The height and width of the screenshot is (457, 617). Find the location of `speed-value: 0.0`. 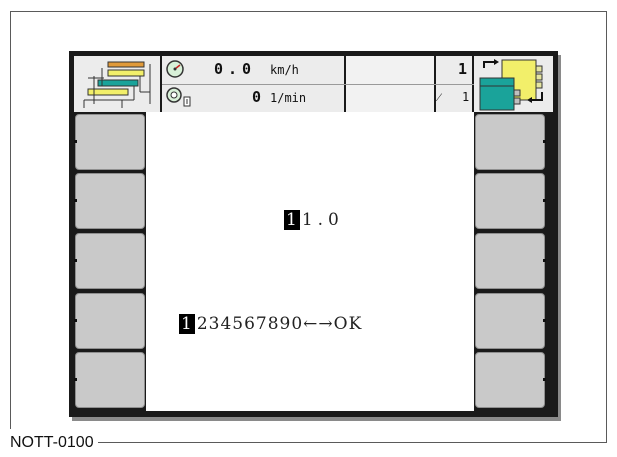

speed-value: 0.0 is located at coordinates (235, 69).